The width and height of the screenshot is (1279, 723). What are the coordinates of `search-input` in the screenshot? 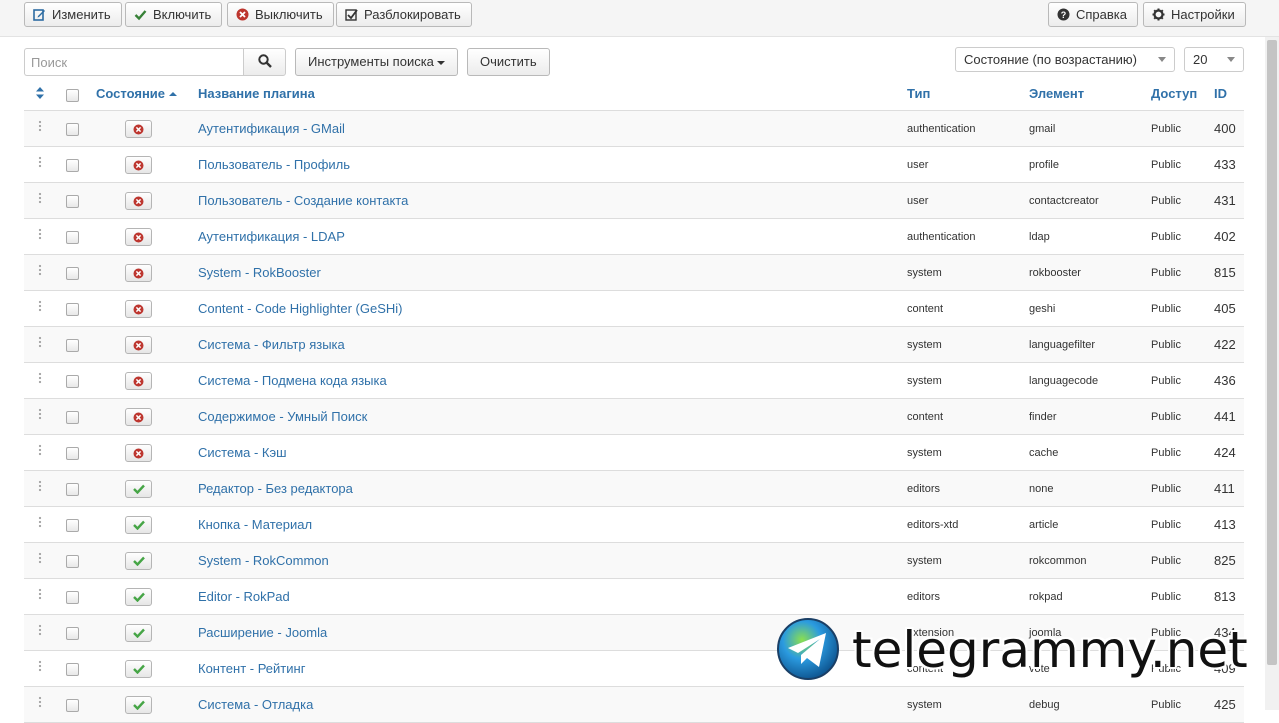 It's located at (134, 62).